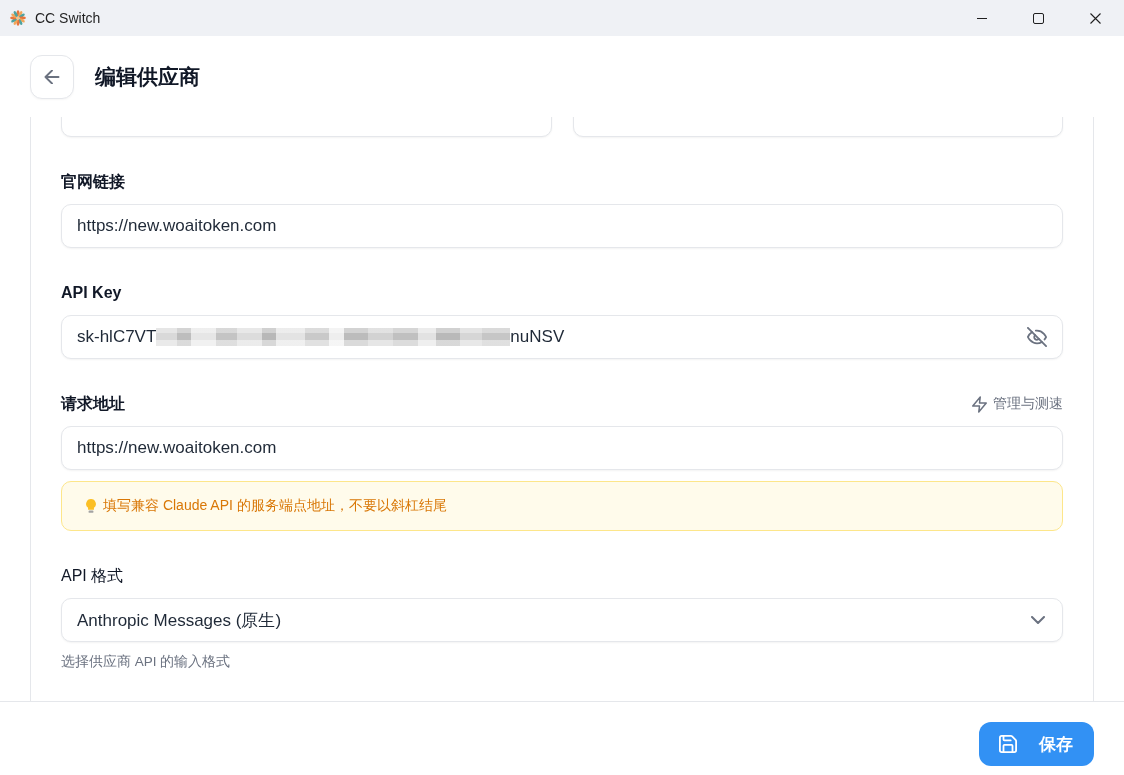 This screenshot has height=775, width=1124. Describe the element at coordinates (1037, 337) in the screenshot. I see `eye-off-icon` at that location.